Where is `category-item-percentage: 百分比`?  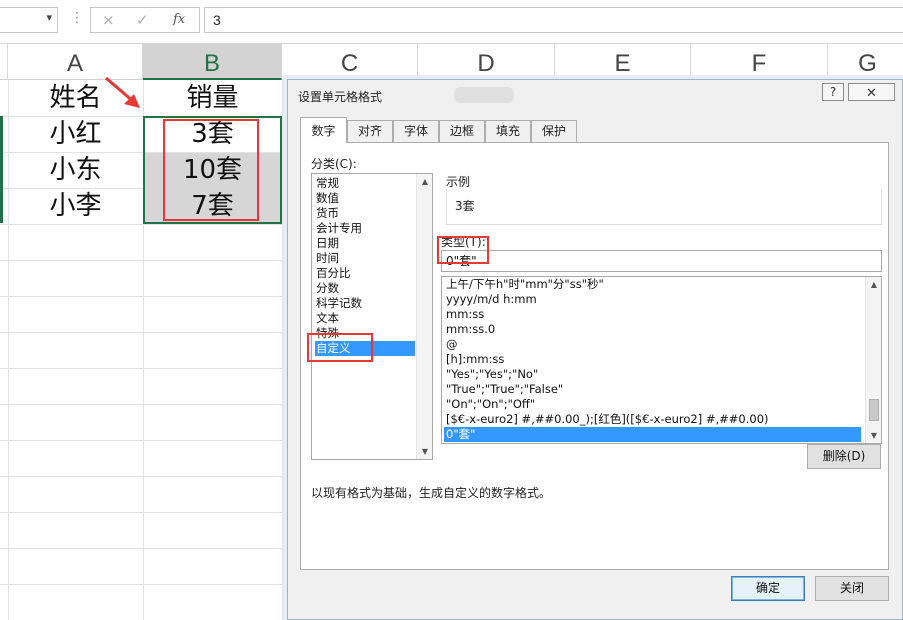
category-item-percentage: 百分比 is located at coordinates (365, 273).